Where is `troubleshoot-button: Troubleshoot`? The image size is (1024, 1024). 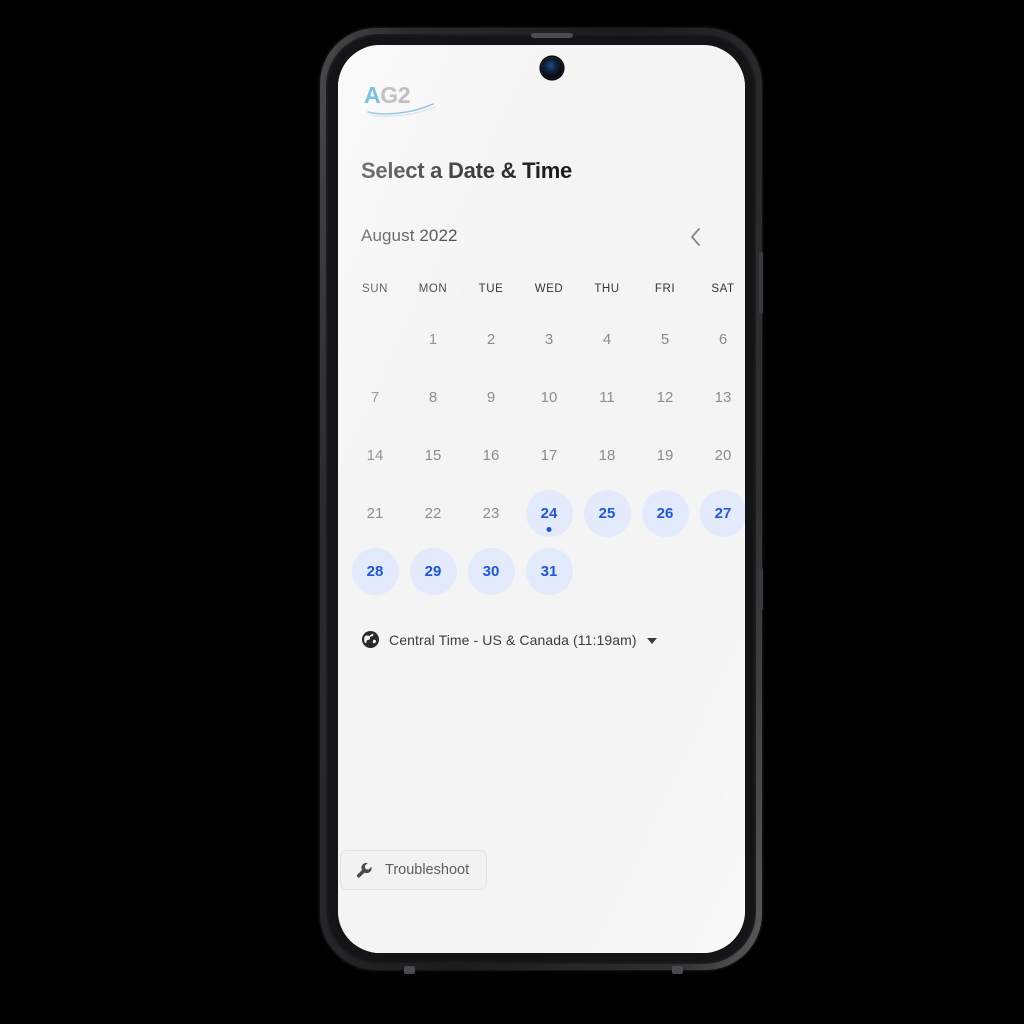 troubleshoot-button: Troubleshoot is located at coordinates (414, 870).